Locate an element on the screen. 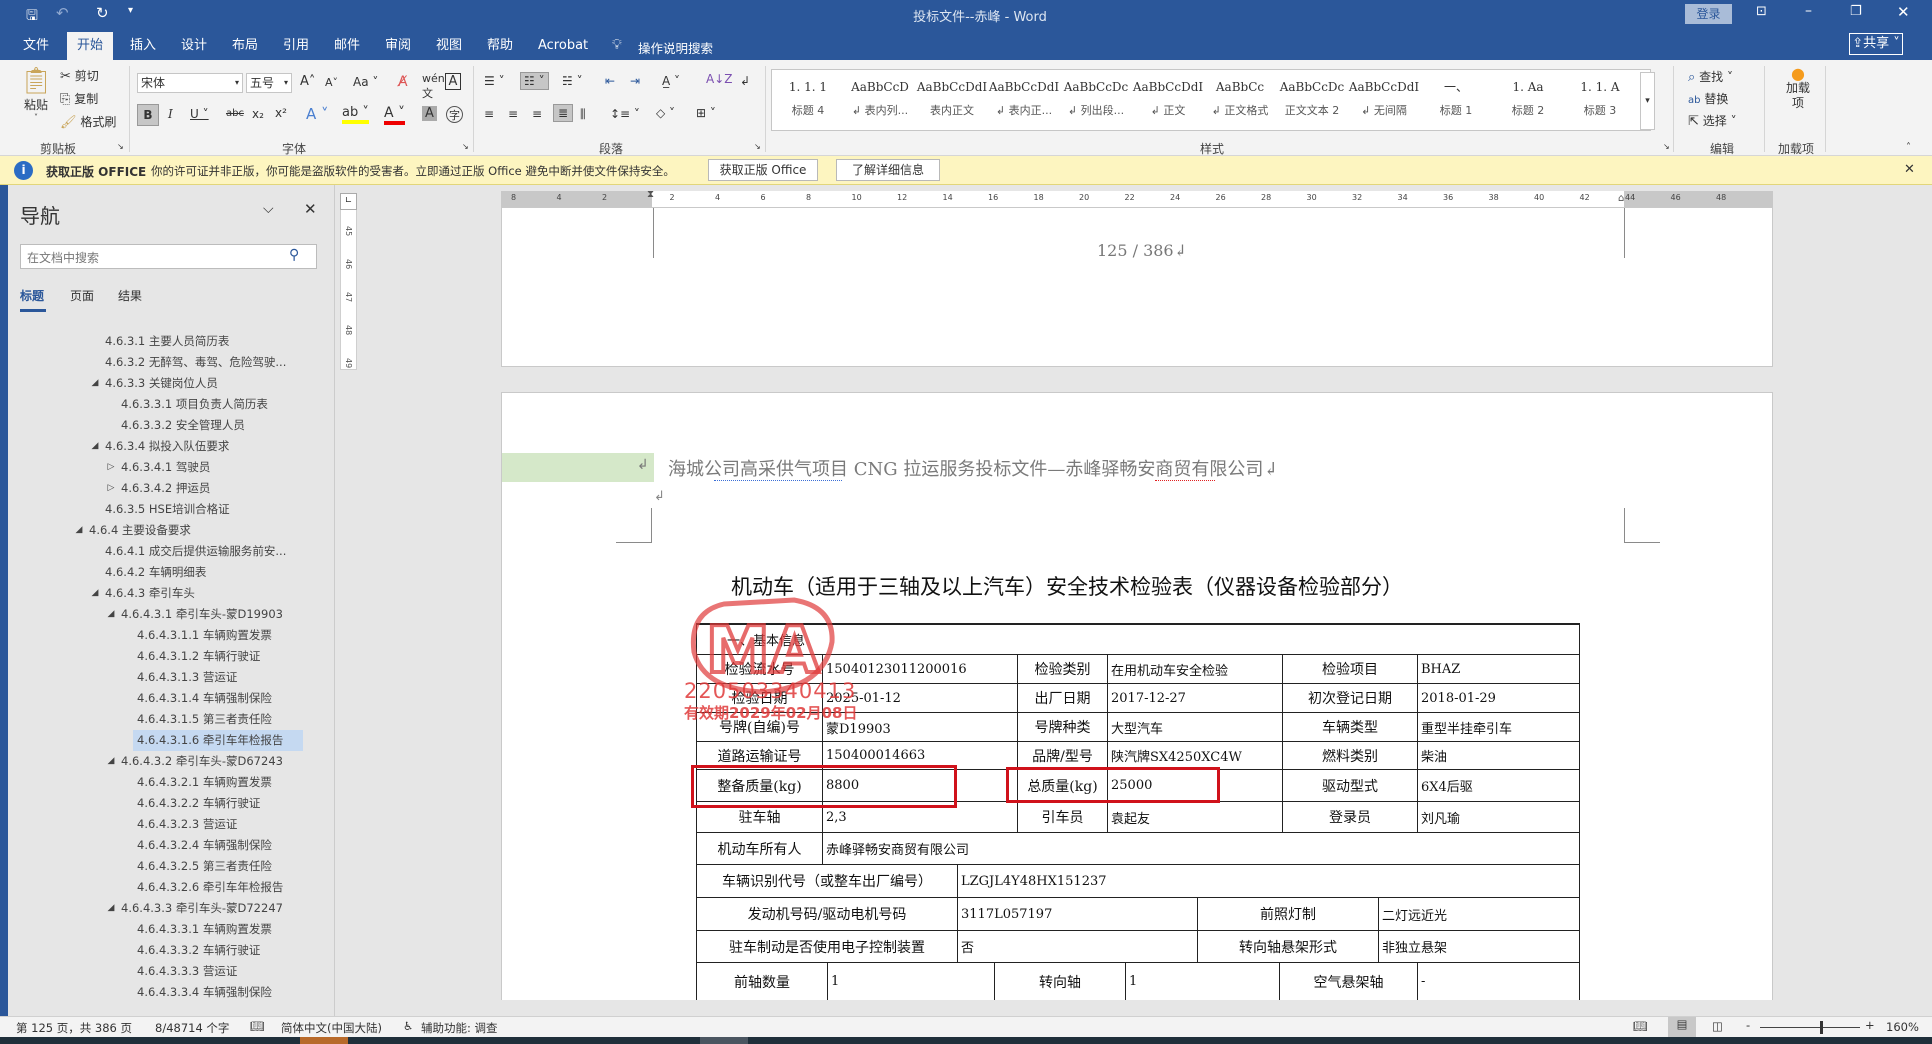 The height and width of the screenshot is (1044, 1932). close-button: ✕ is located at coordinates (1903, 12).